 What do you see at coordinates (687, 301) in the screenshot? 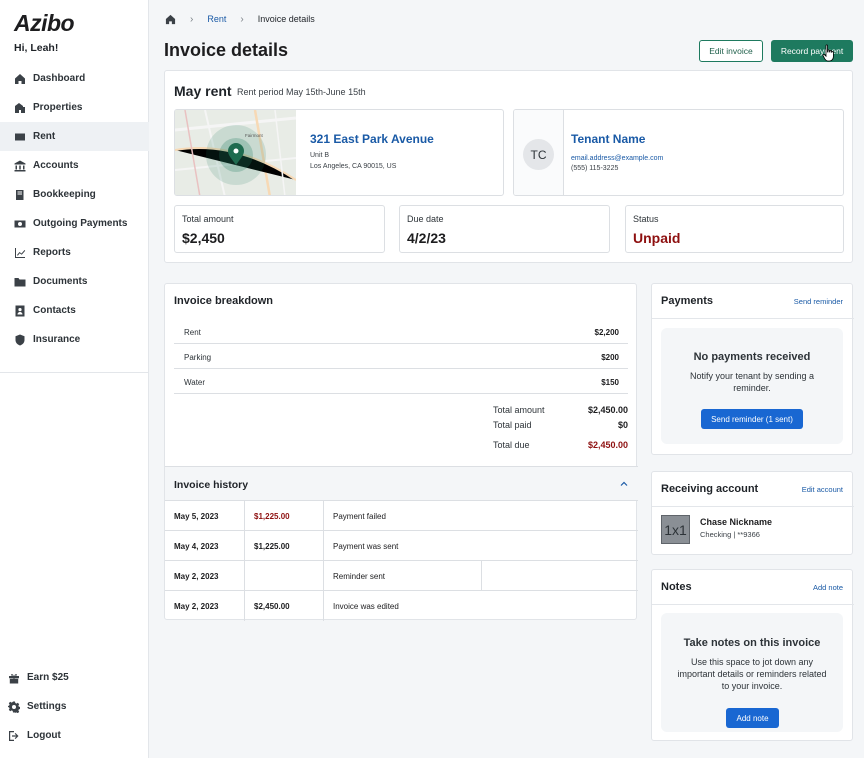
I see `payments-title: Payments` at bounding box center [687, 301].